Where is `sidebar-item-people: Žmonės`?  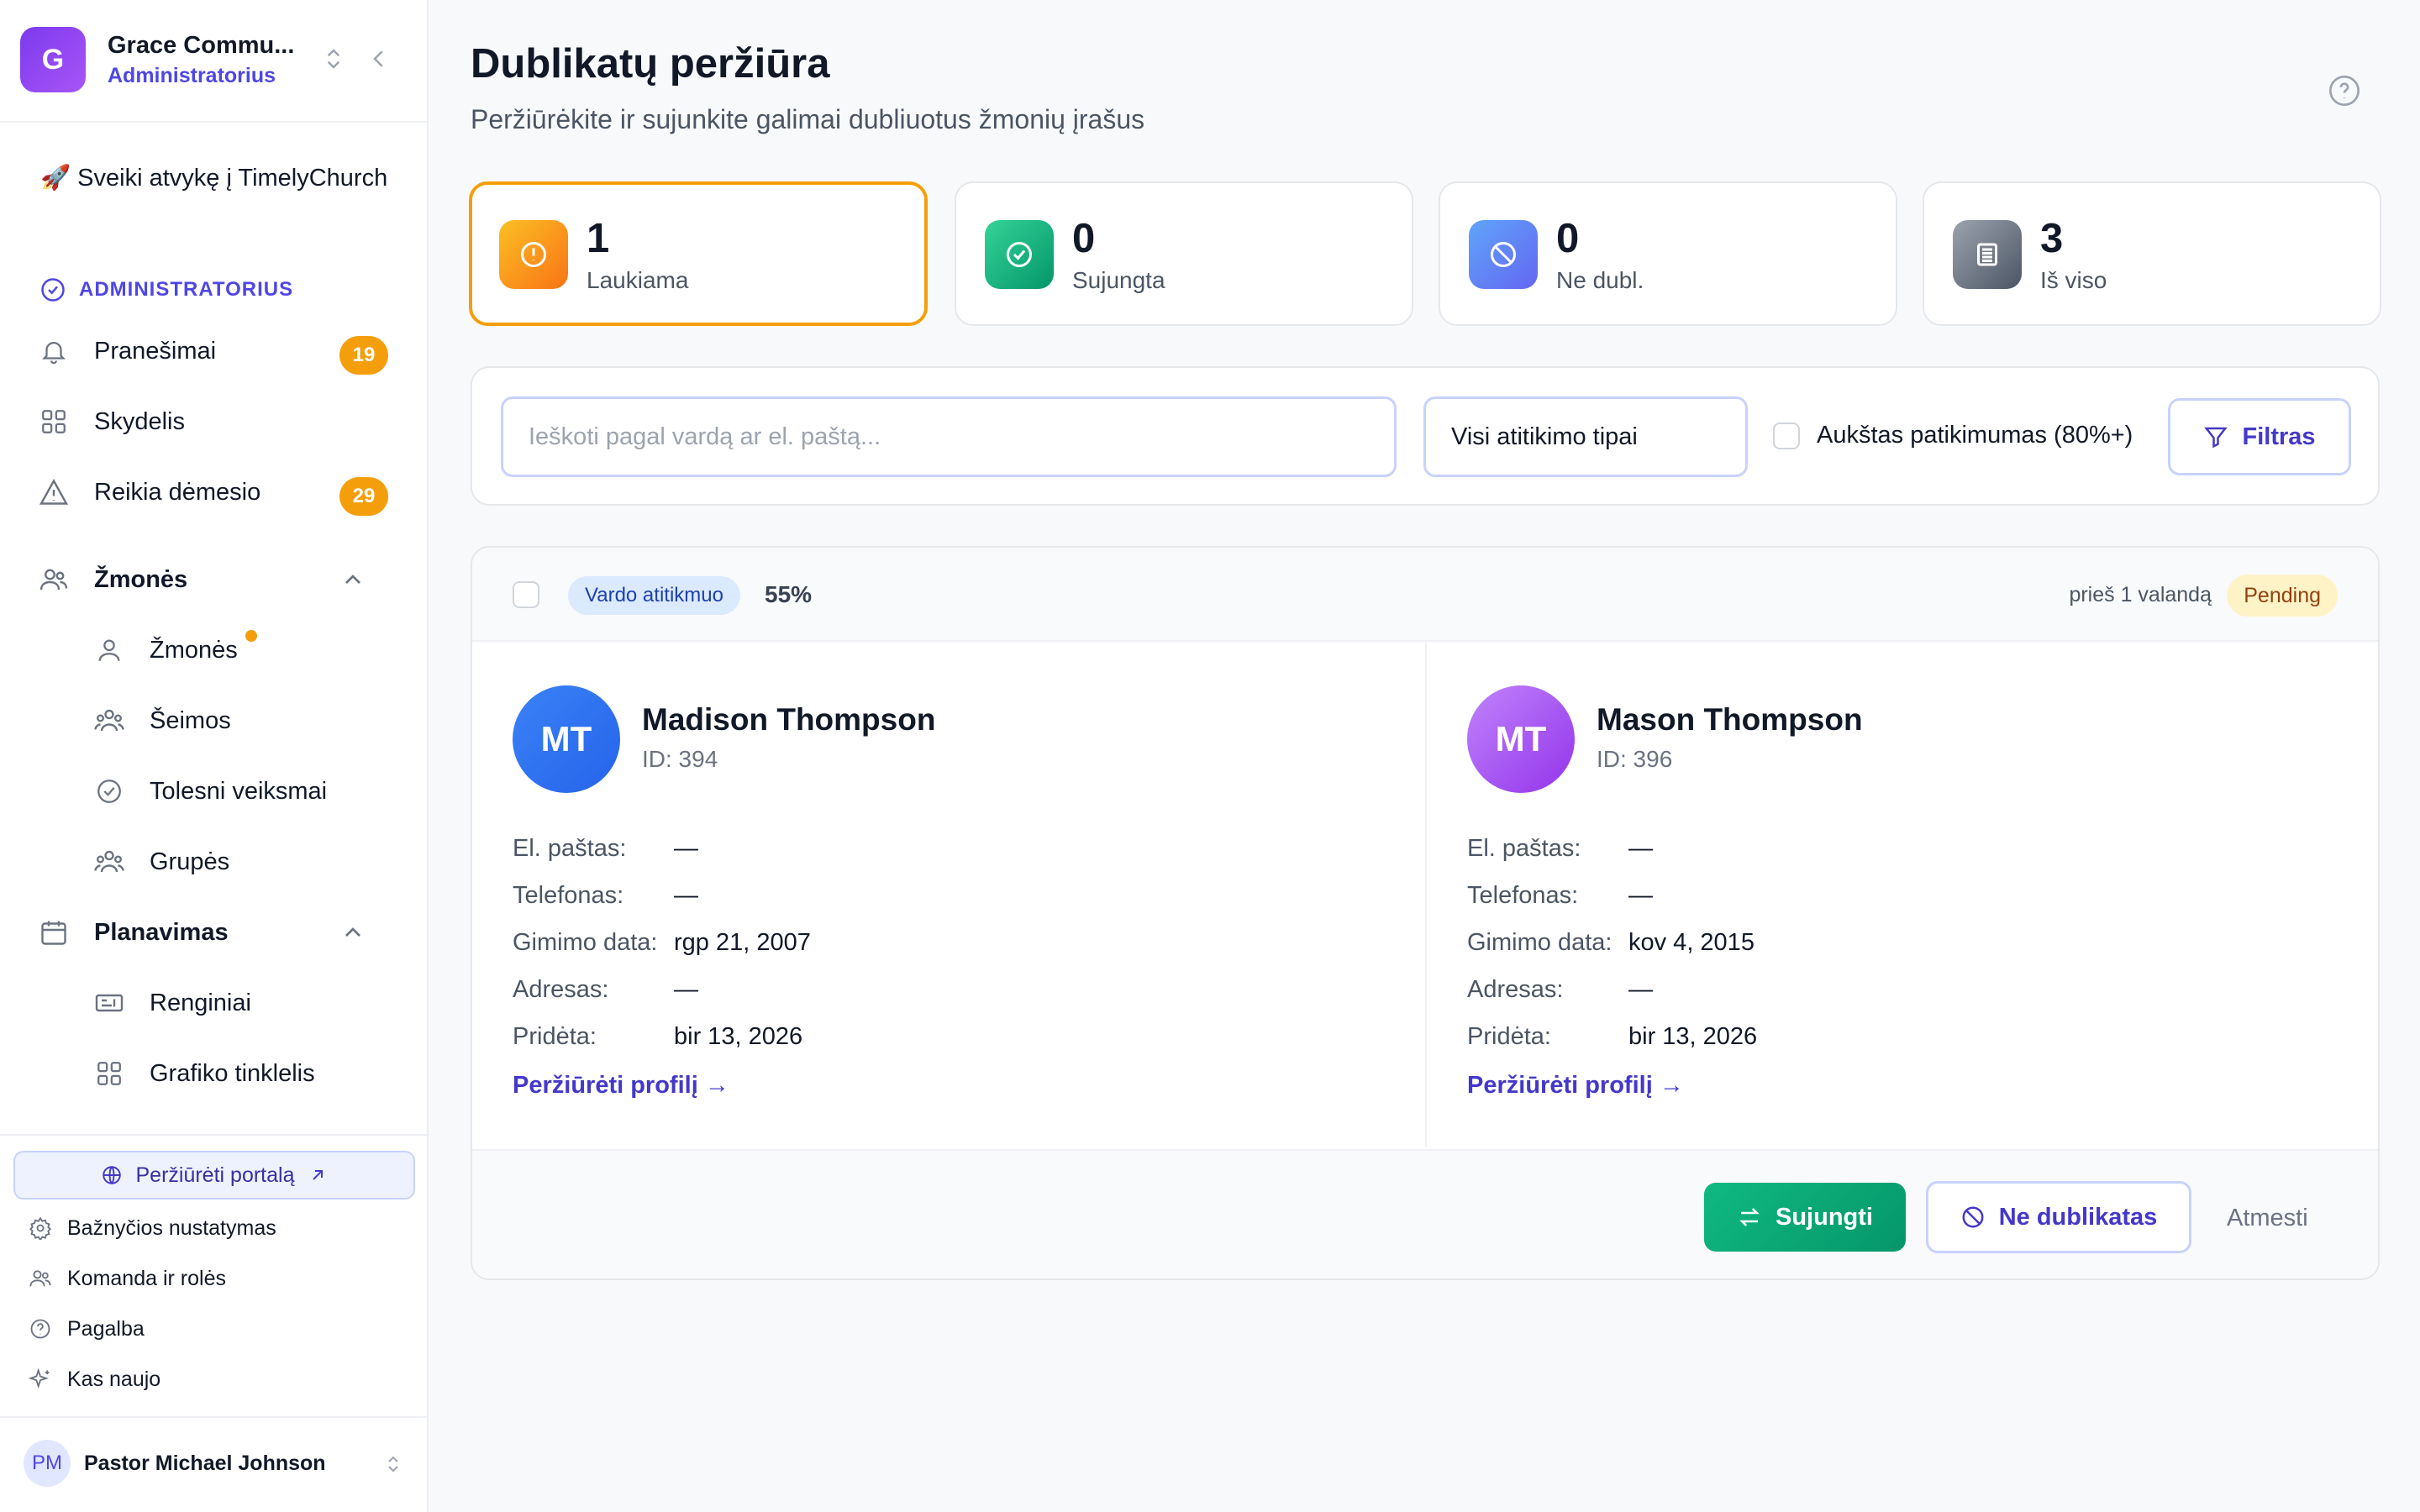
sidebar-item-people: Žmonės is located at coordinates (244, 650).